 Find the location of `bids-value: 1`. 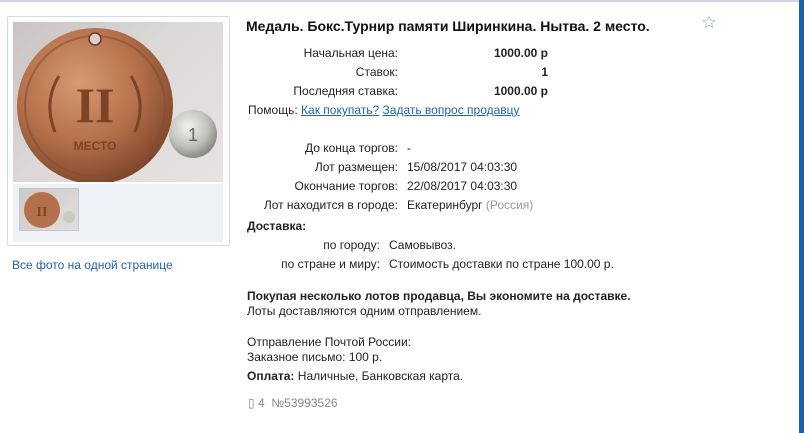

bids-value: 1 is located at coordinates (544, 72).